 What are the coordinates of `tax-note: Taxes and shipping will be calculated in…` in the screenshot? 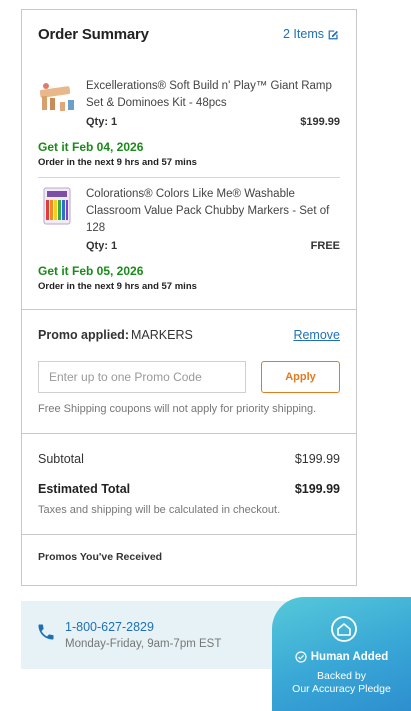 It's located at (159, 510).